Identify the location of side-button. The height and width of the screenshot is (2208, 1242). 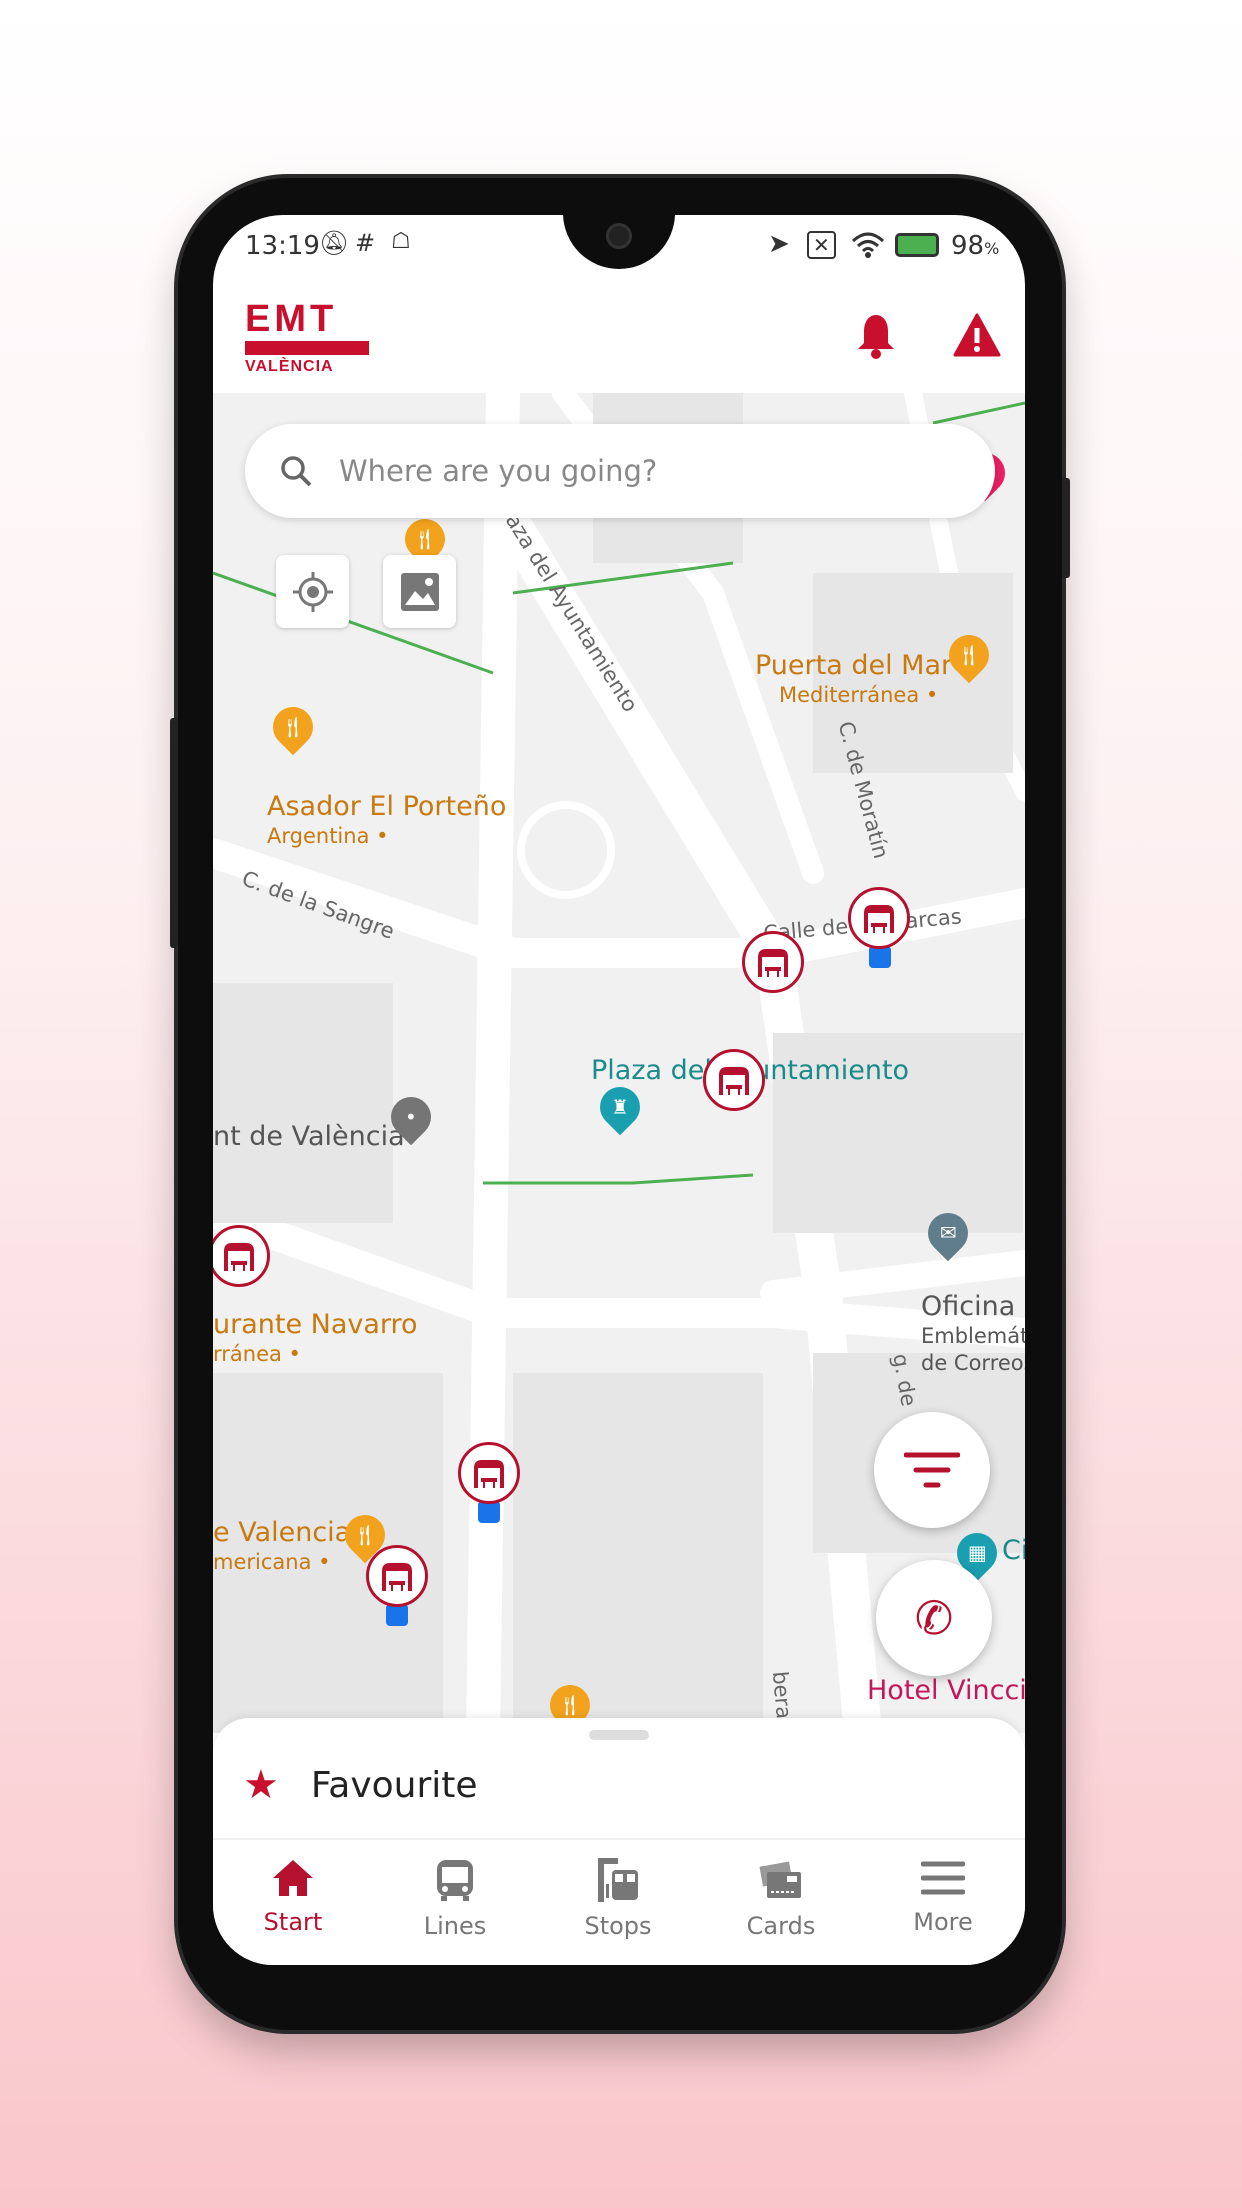
(1066, 528).